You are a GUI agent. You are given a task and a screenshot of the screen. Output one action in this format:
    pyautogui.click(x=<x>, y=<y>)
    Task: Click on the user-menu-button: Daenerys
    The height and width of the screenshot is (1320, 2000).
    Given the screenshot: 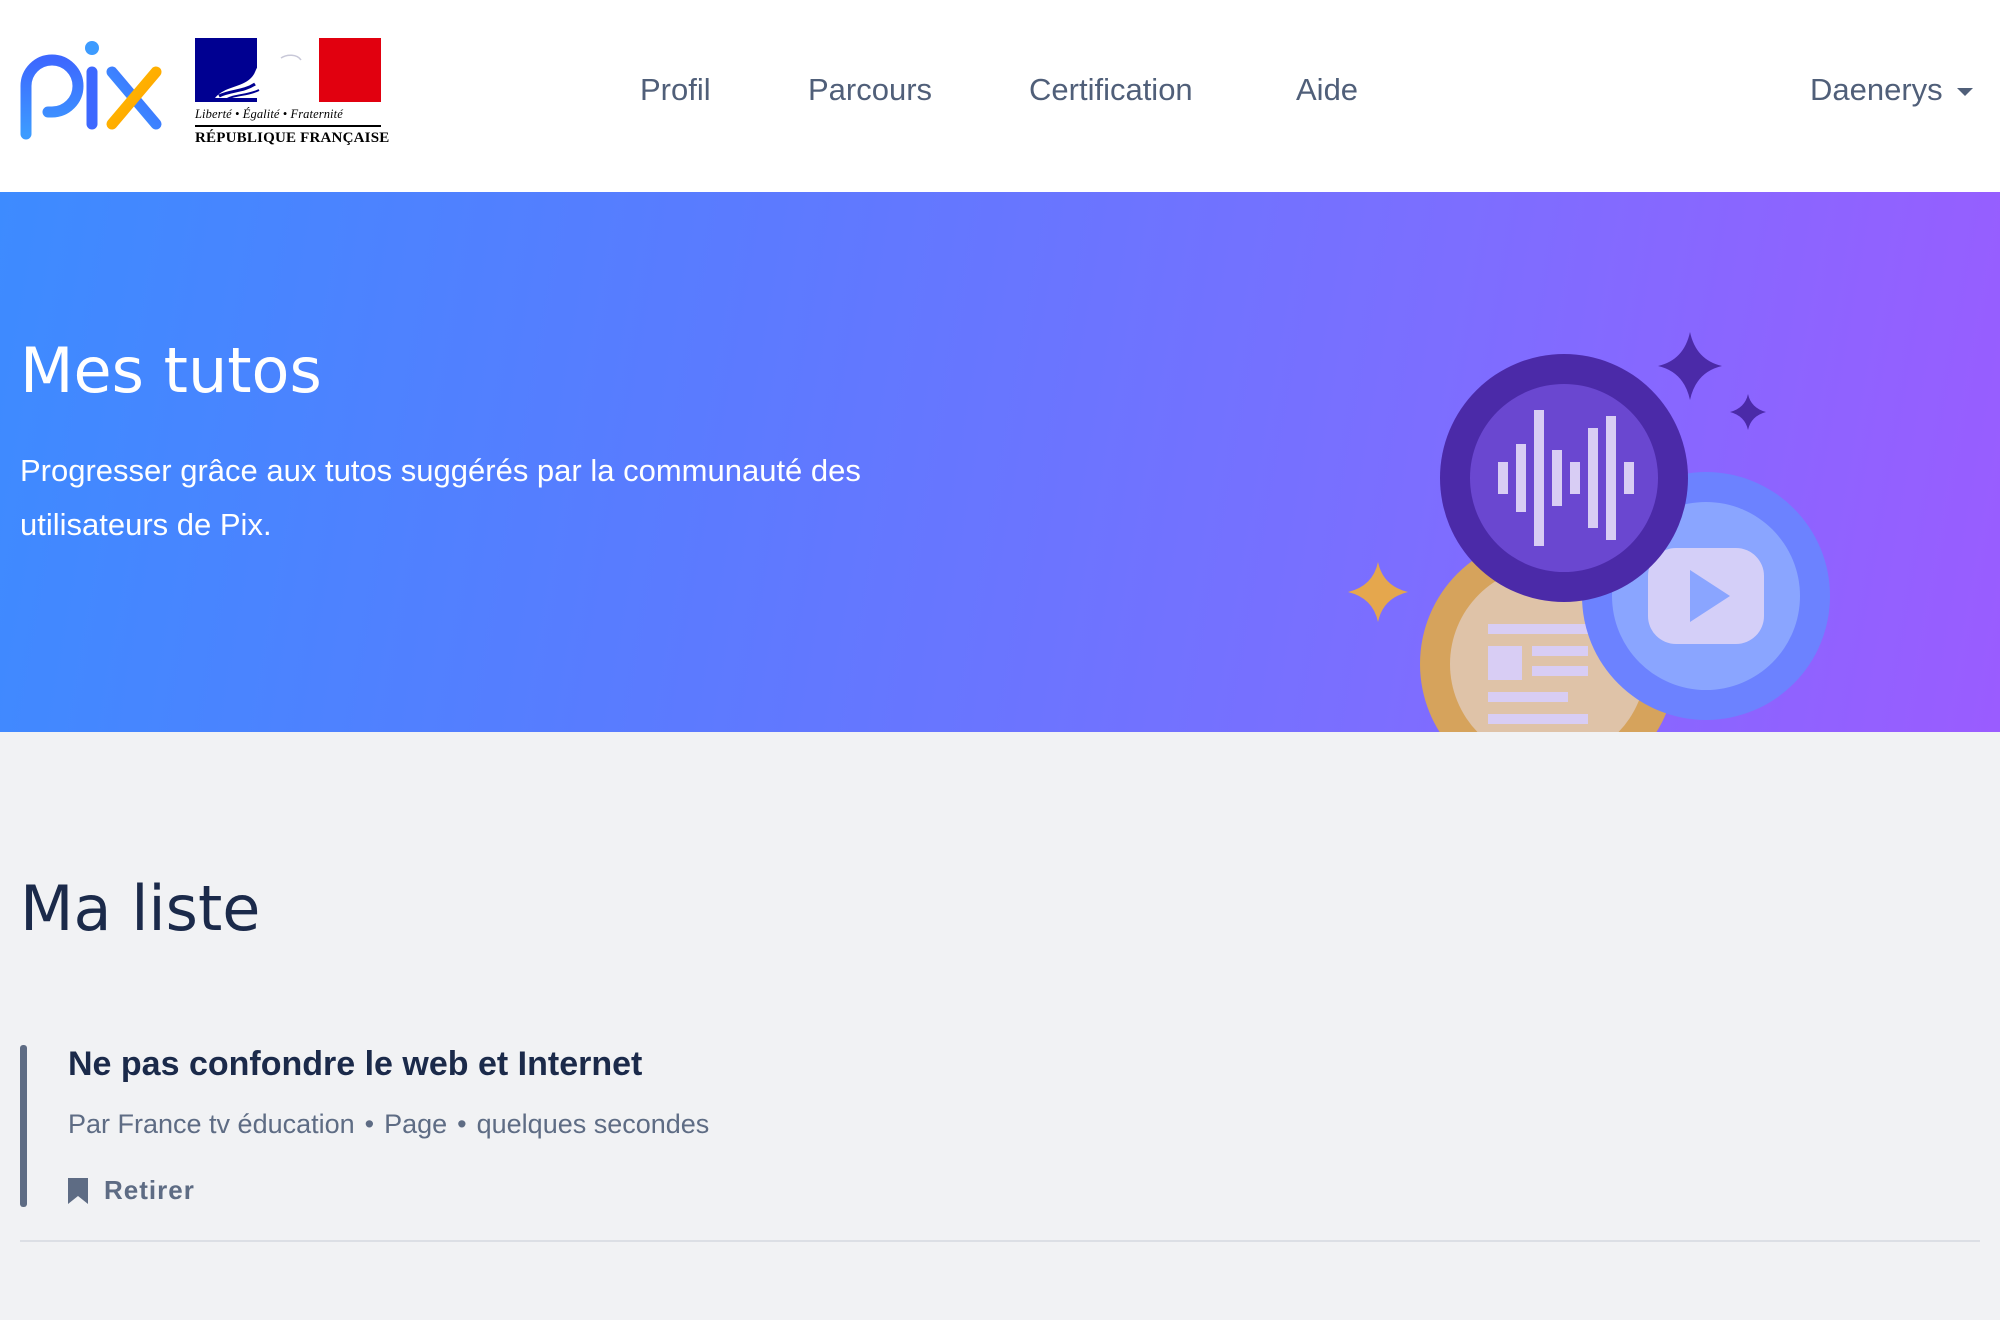 What is the action you would take?
    pyautogui.click(x=1891, y=90)
    